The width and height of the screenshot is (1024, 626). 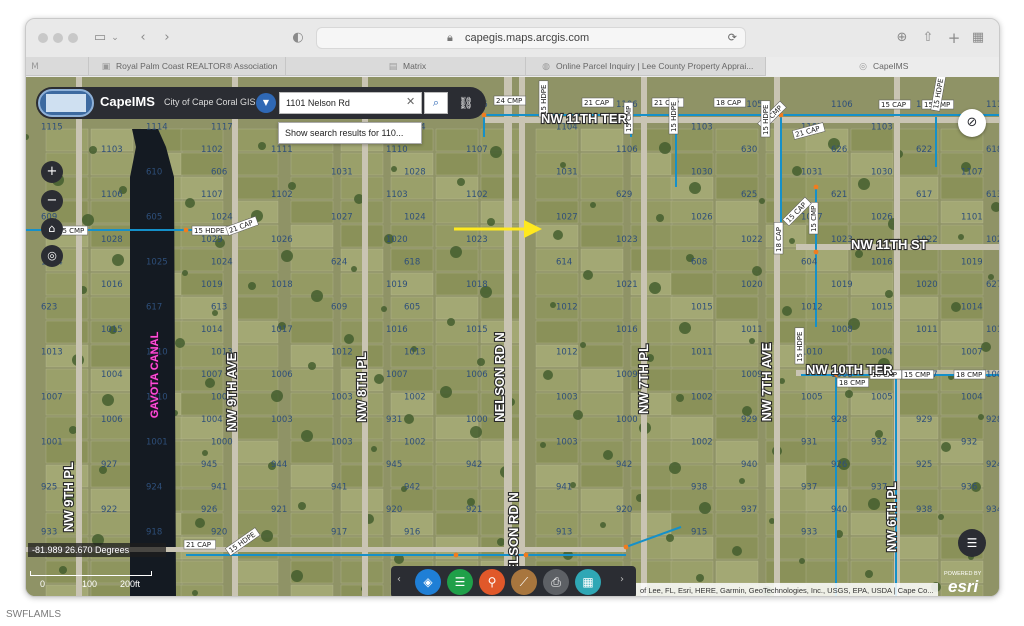 What do you see at coordinates (702, 173) in the screenshot?
I see `parcel-number: 1030` at bounding box center [702, 173].